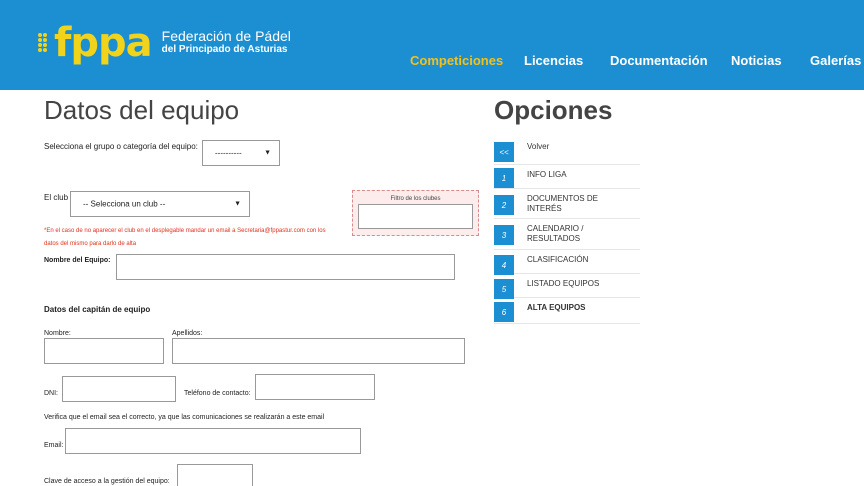 The width and height of the screenshot is (864, 486). Describe the element at coordinates (504, 235) in the screenshot. I see `menu-item-number: 3` at that location.